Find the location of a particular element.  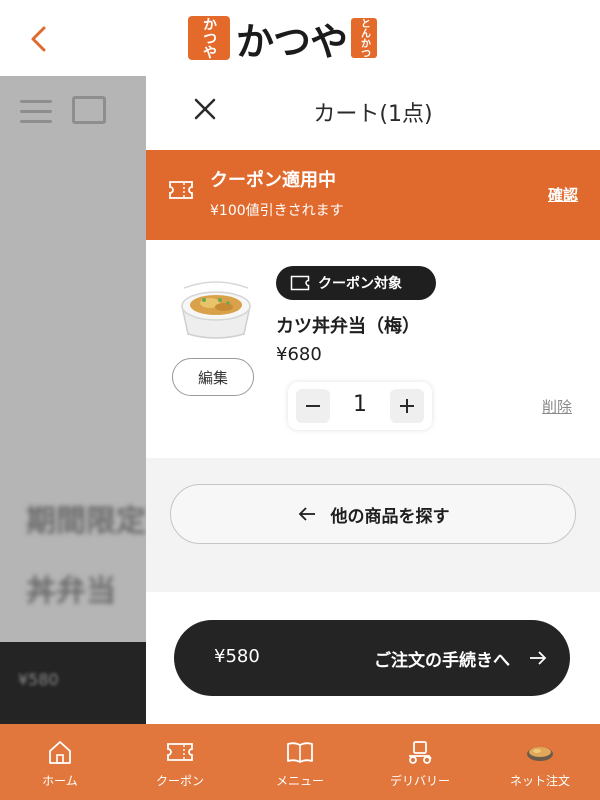

cart-title: カート(1点) is located at coordinates (373, 114).